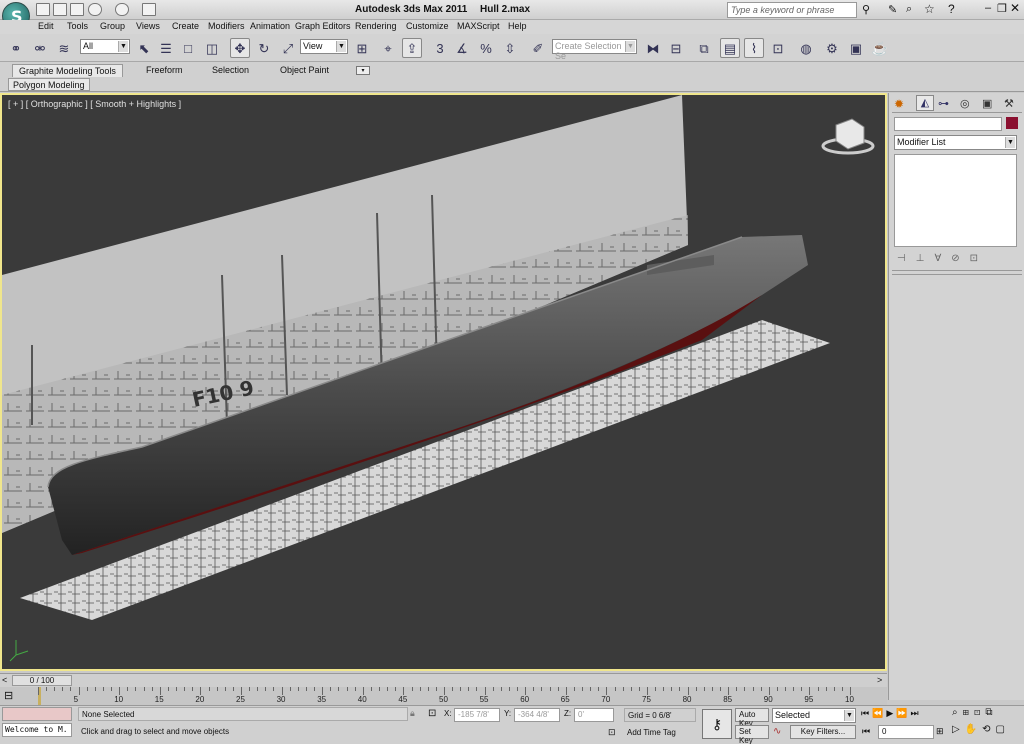 The height and width of the screenshot is (744, 1024). I want to click on magnifier-icon: ⌕, so click(909, 9).